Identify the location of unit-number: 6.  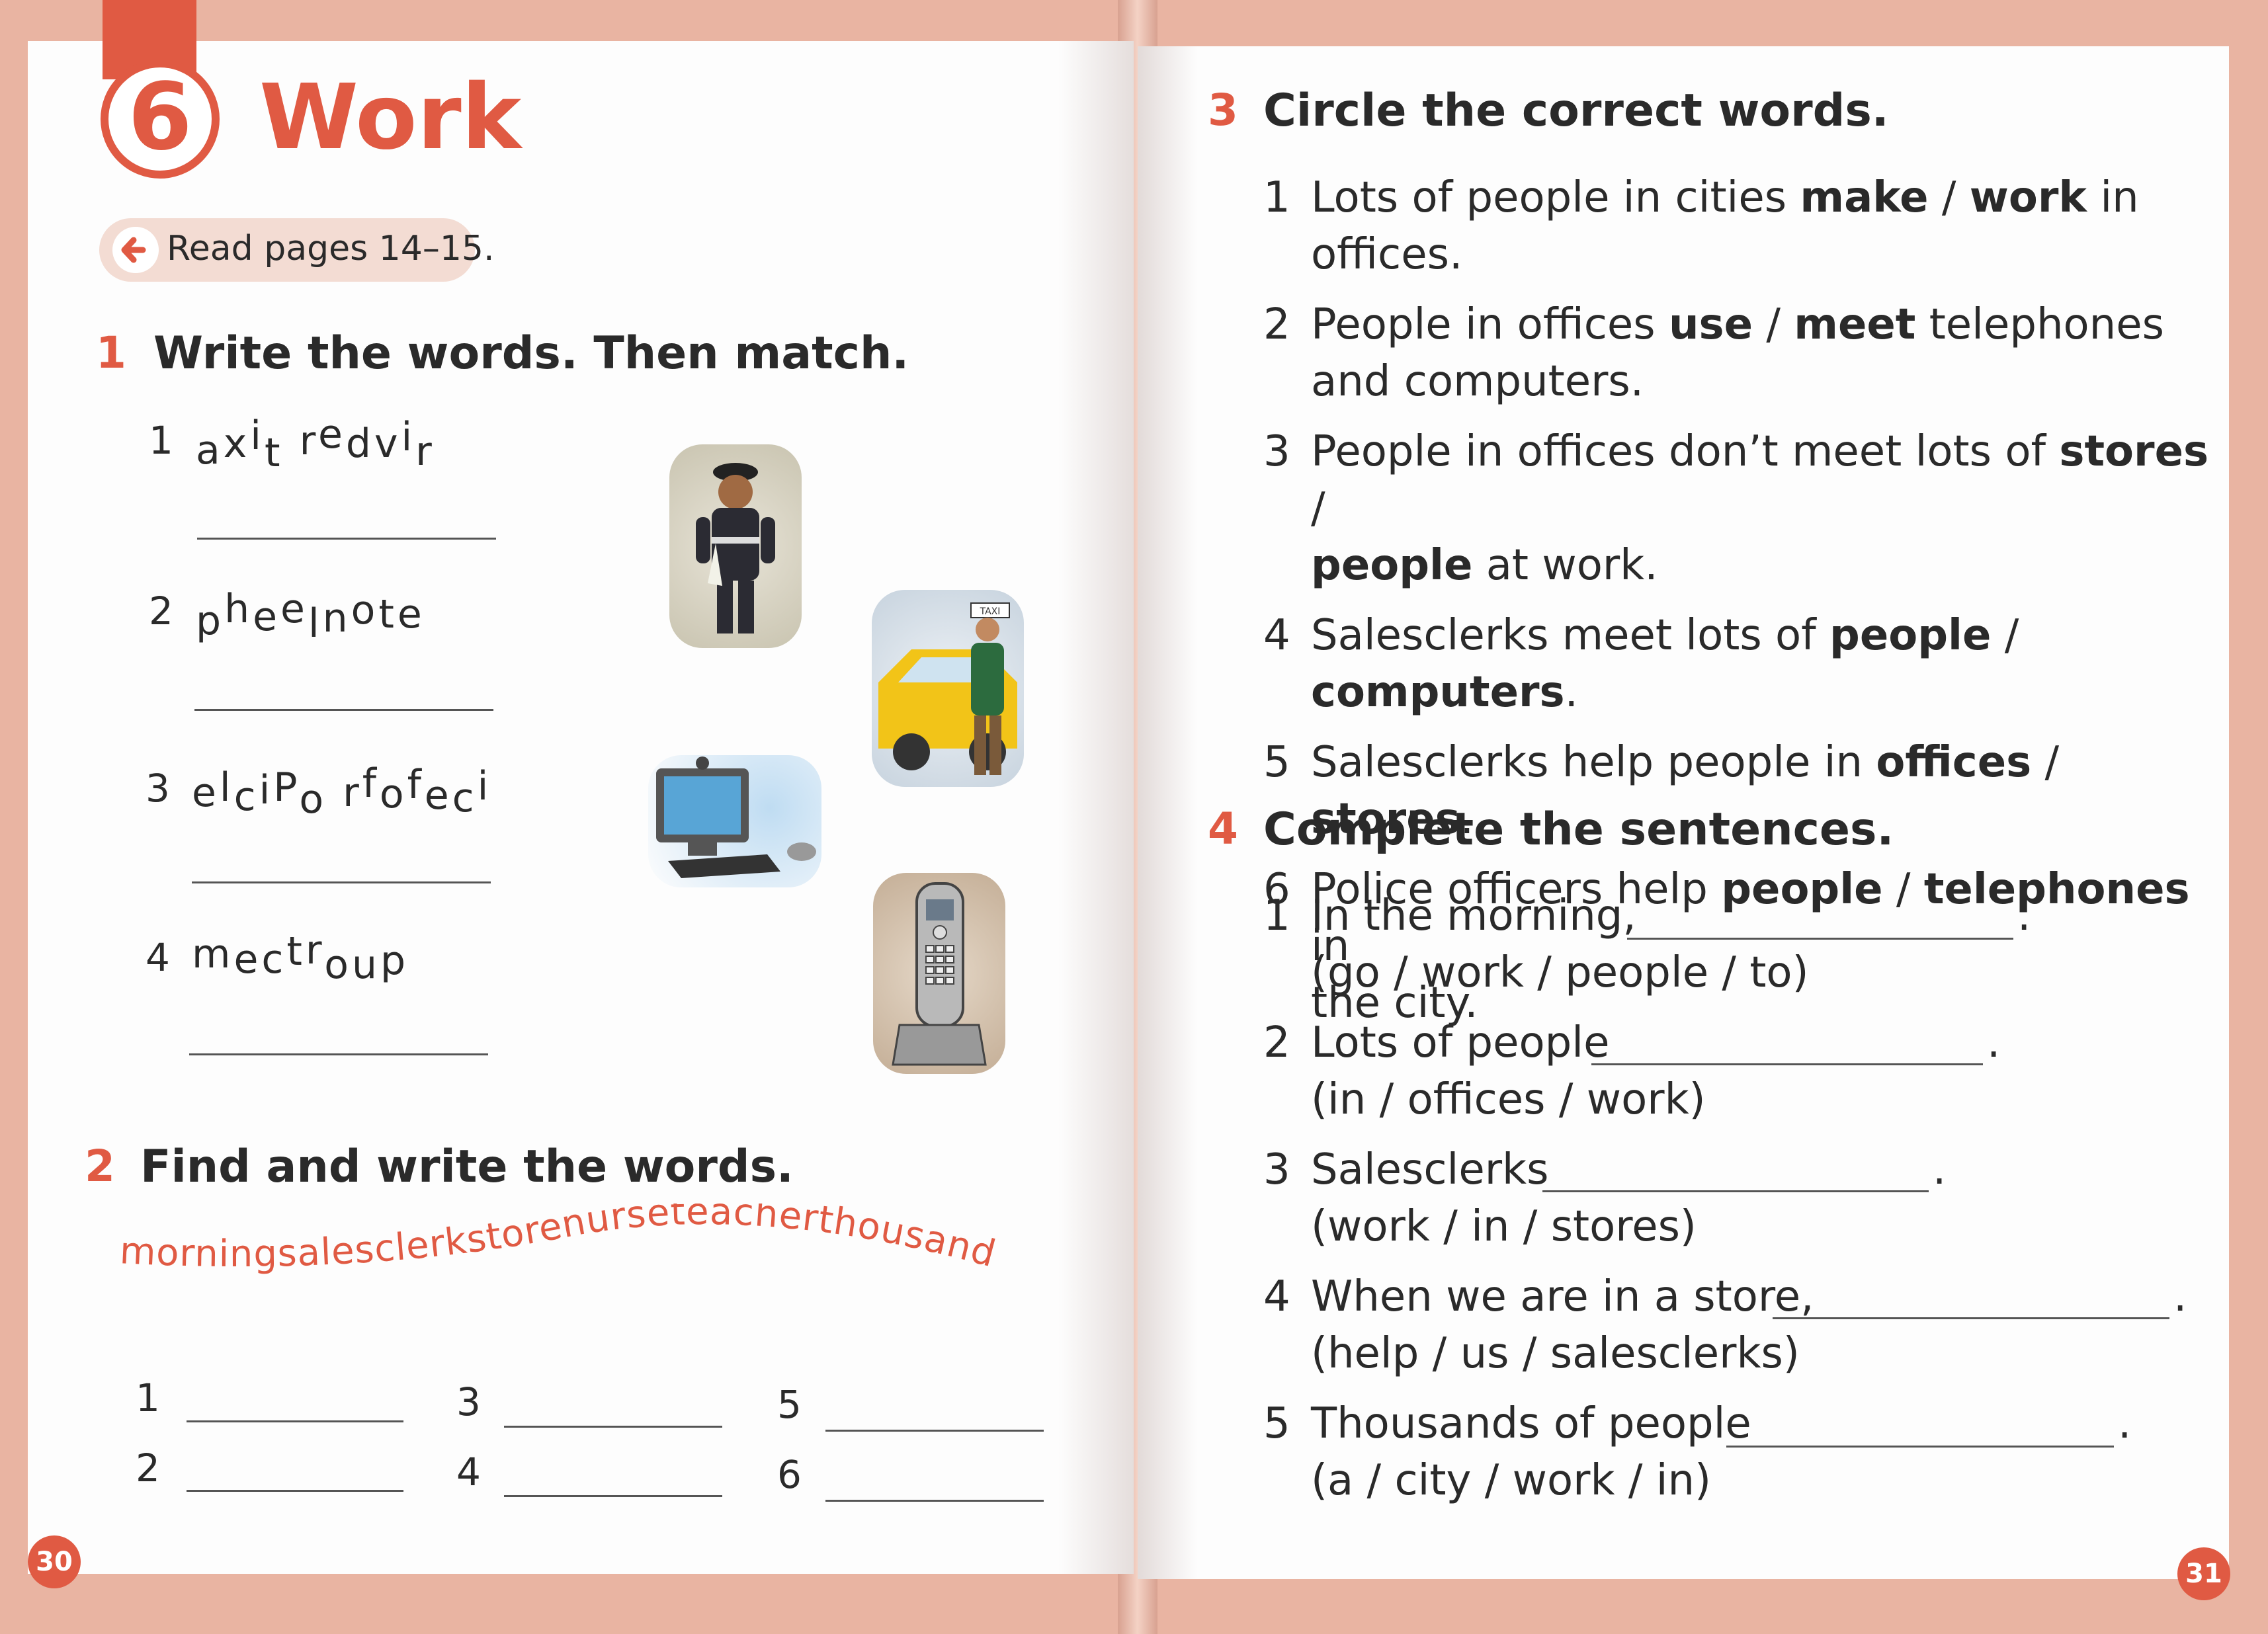
(160, 117).